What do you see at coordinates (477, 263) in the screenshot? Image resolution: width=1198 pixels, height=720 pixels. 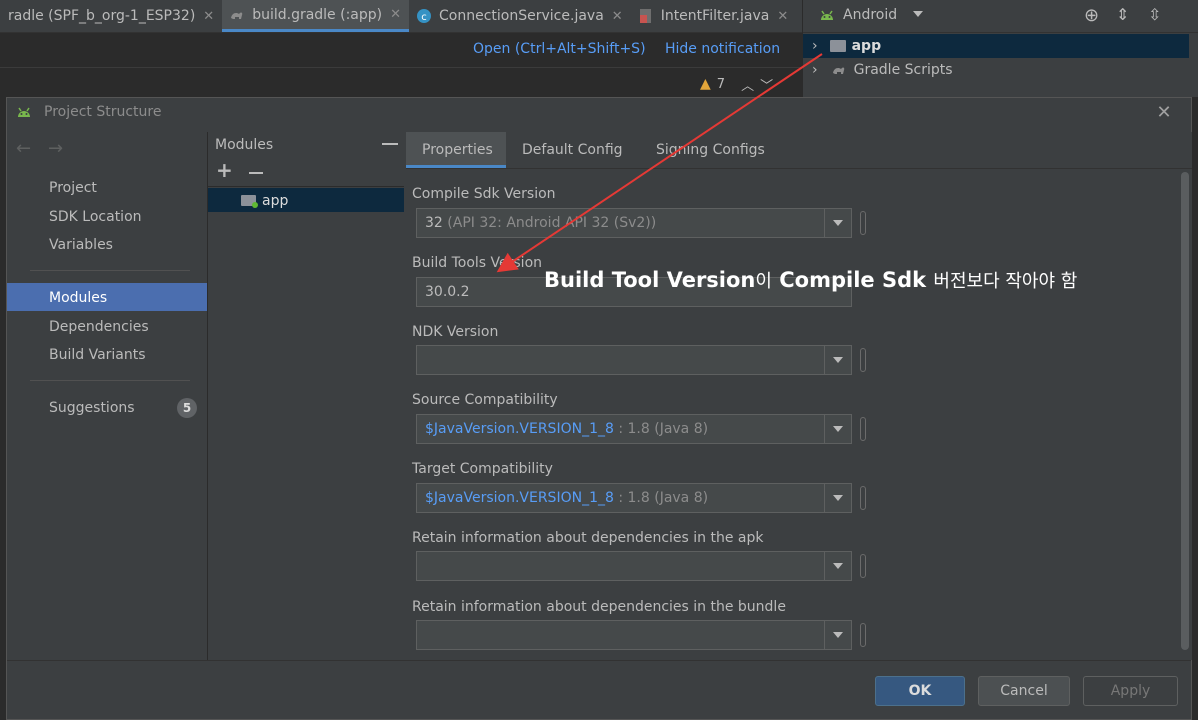 I see `build-tools-label: Build Tools Version` at bounding box center [477, 263].